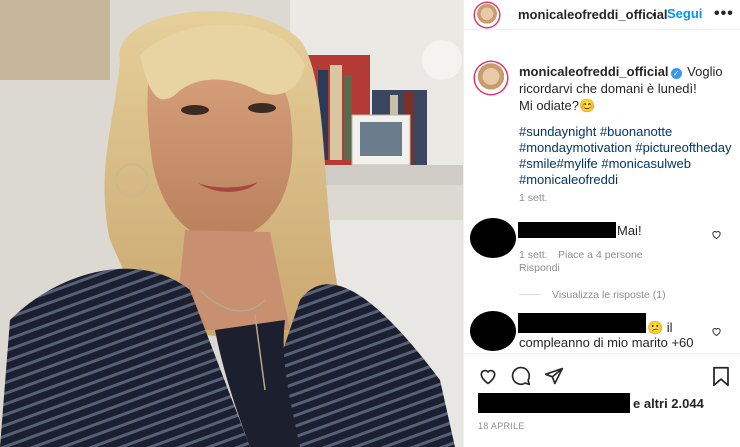 The image size is (740, 447). Describe the element at coordinates (608, 88) in the screenshot. I see `caption-line2: ricordarvi che domani è lunedì!` at that location.